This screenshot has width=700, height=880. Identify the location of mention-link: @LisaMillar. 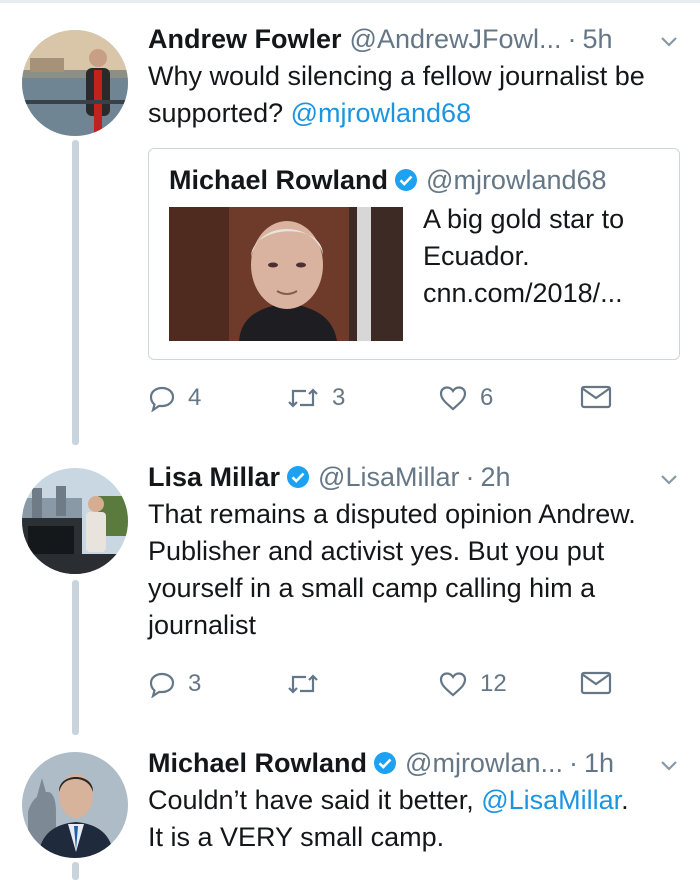
(551, 800).